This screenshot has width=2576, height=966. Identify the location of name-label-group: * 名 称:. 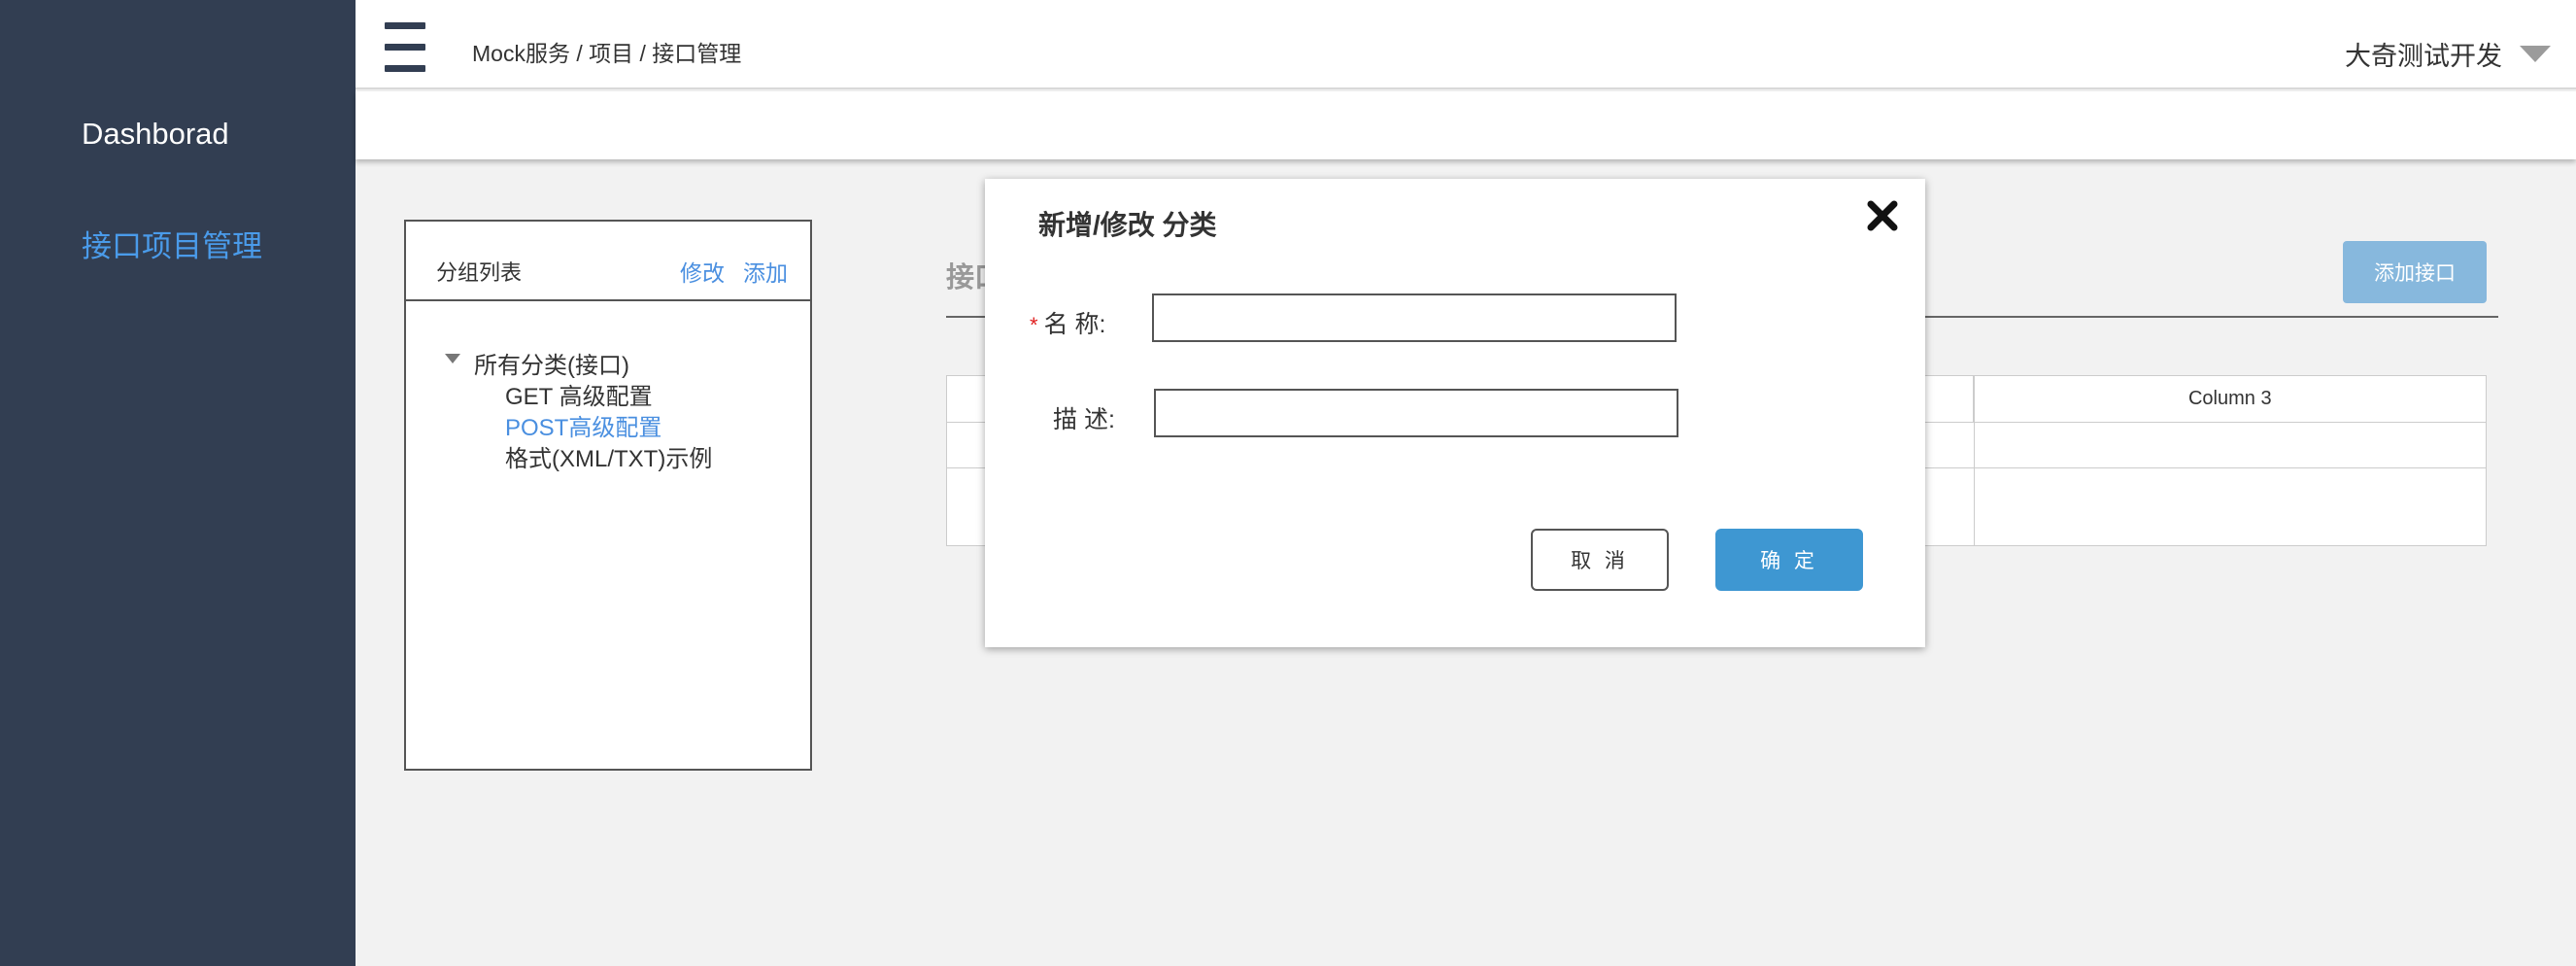
(1067, 322).